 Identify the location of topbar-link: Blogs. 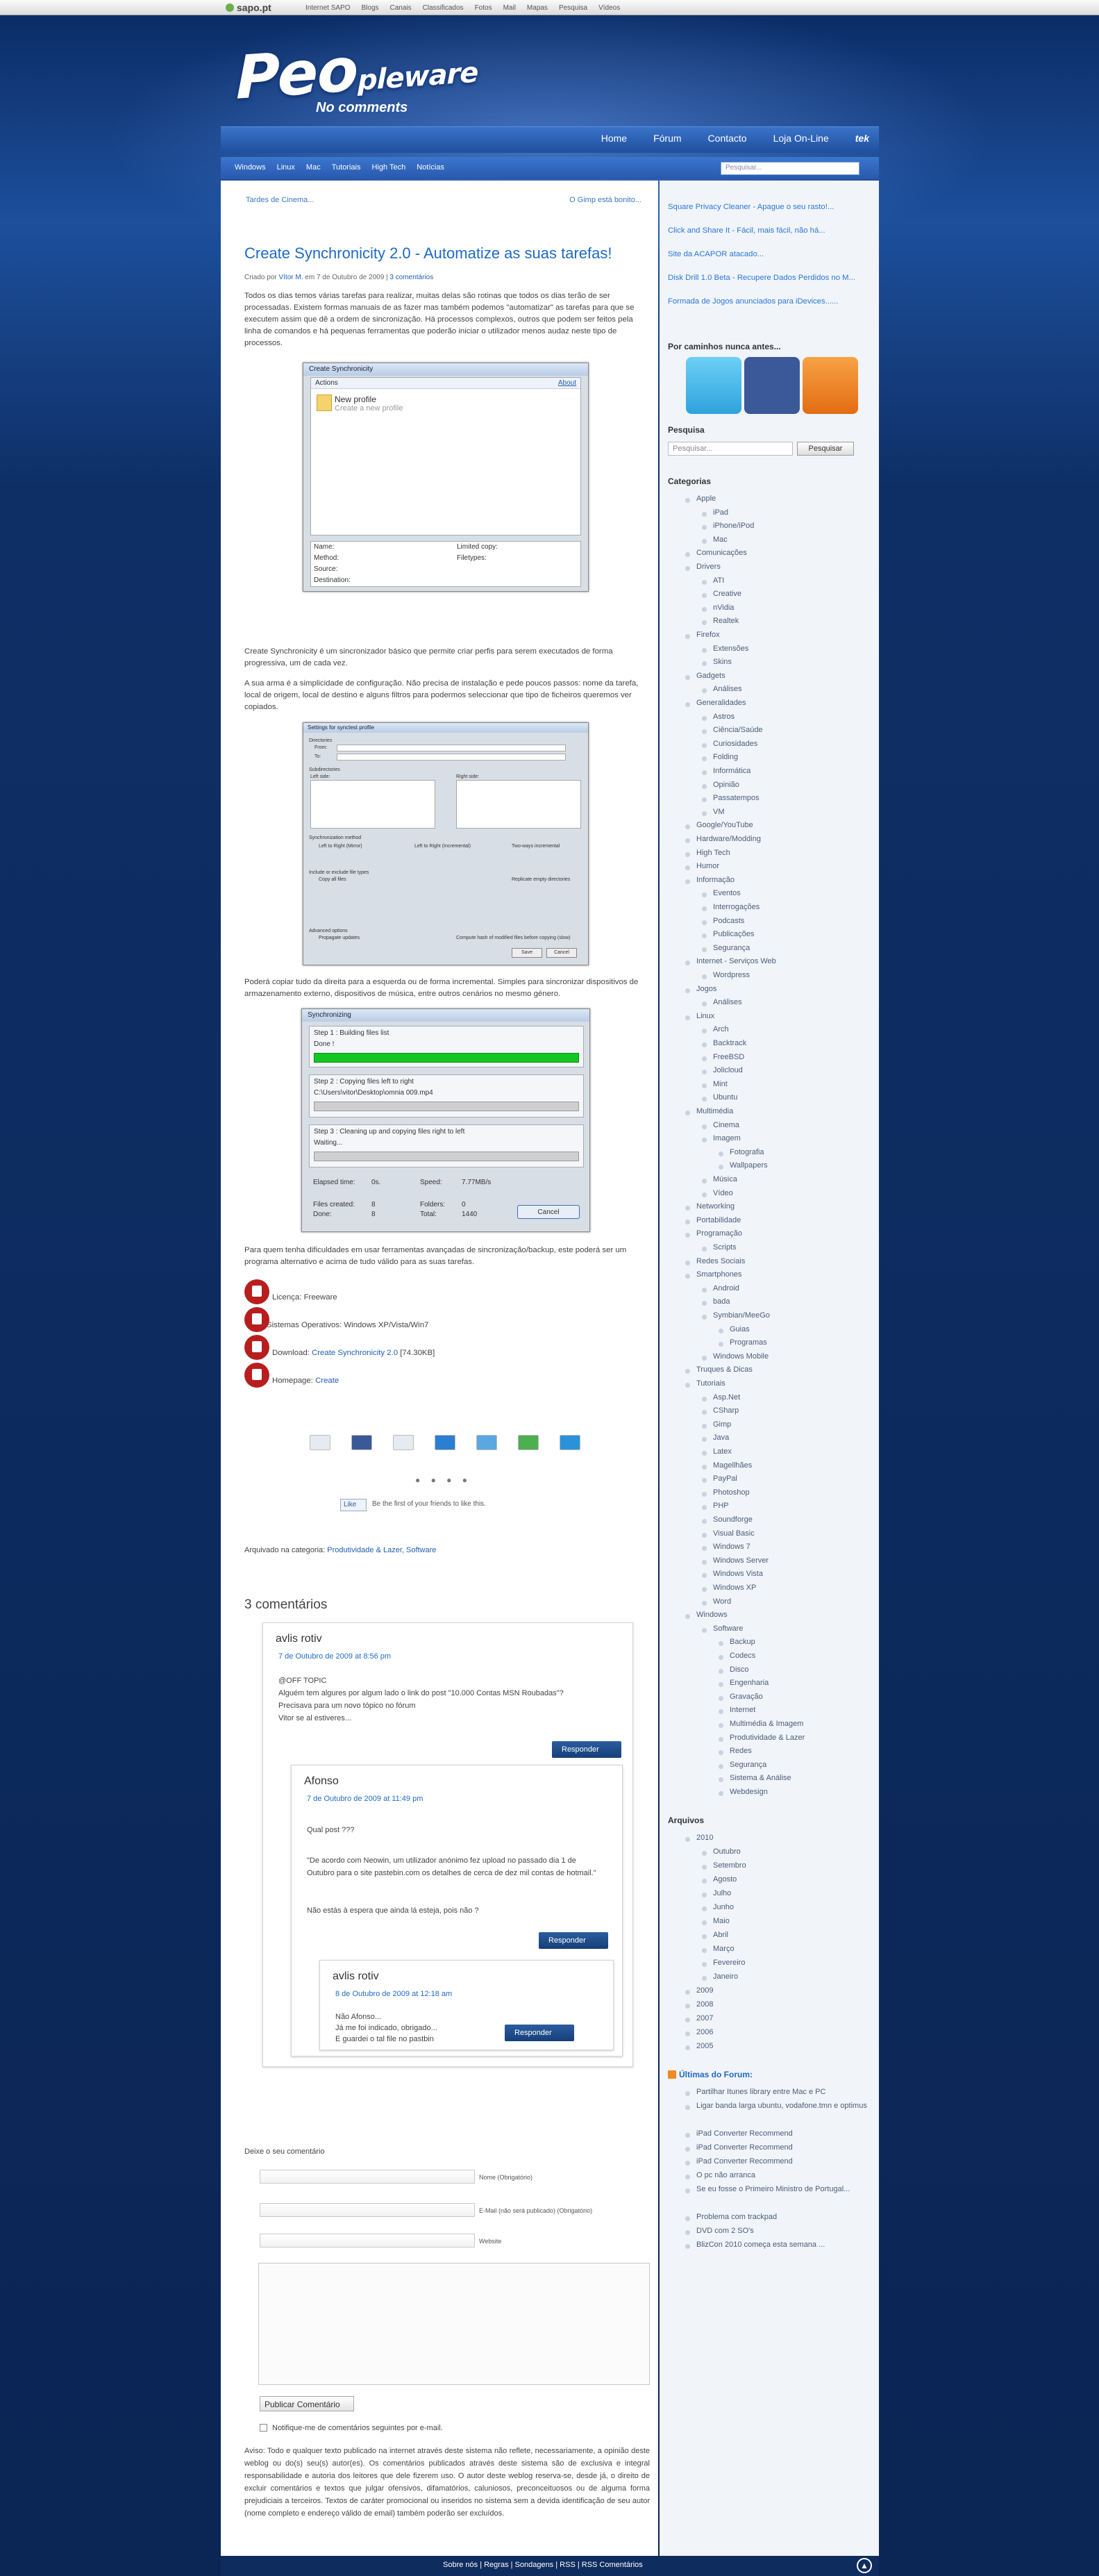
(370, 8).